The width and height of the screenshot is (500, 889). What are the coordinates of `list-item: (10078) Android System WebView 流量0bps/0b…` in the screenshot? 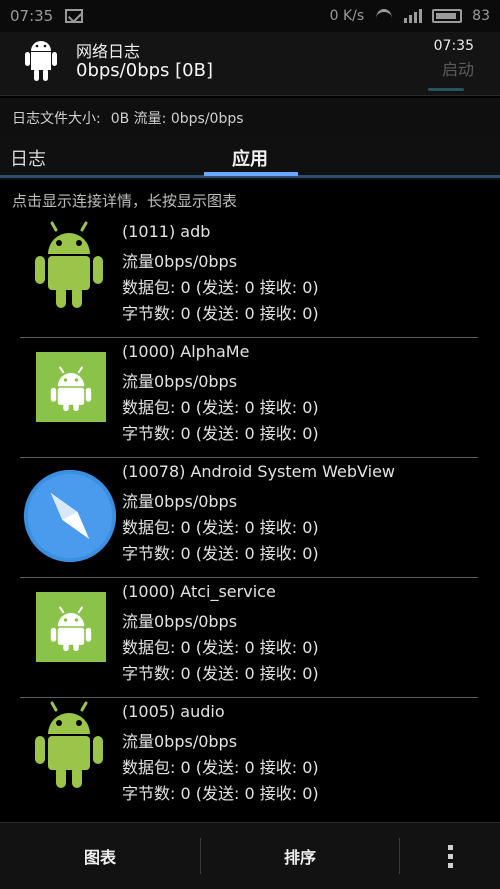 It's located at (250, 518).